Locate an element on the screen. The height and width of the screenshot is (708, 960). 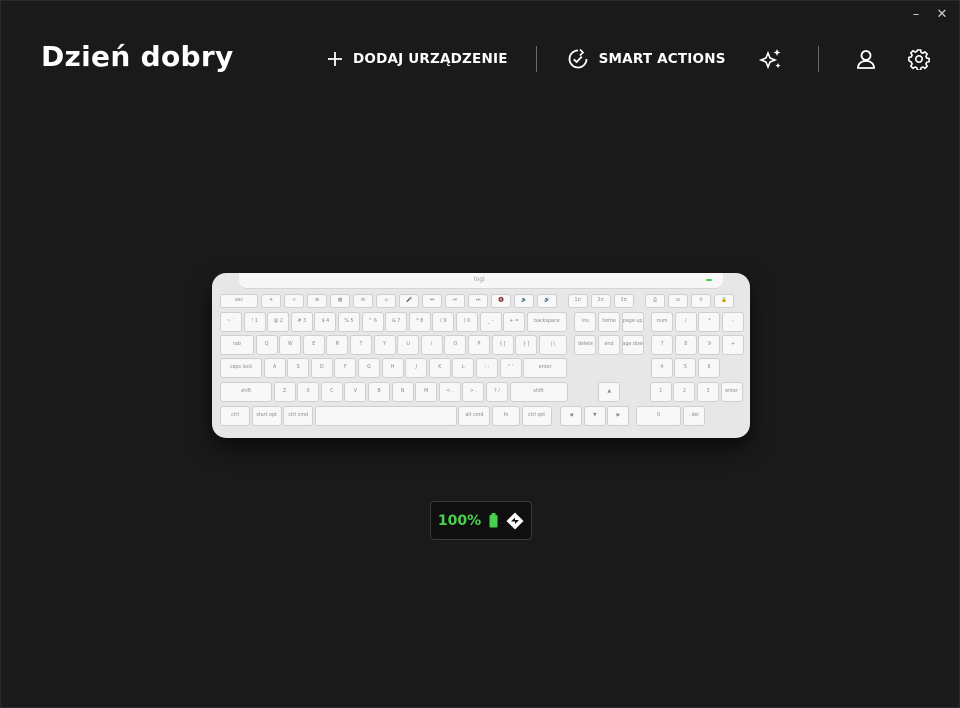
smart-actions-icon is located at coordinates (578, 59).